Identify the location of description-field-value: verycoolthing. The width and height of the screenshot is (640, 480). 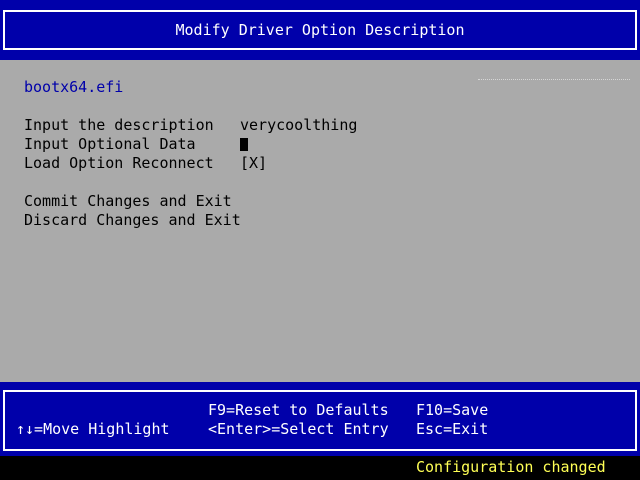
(298, 125).